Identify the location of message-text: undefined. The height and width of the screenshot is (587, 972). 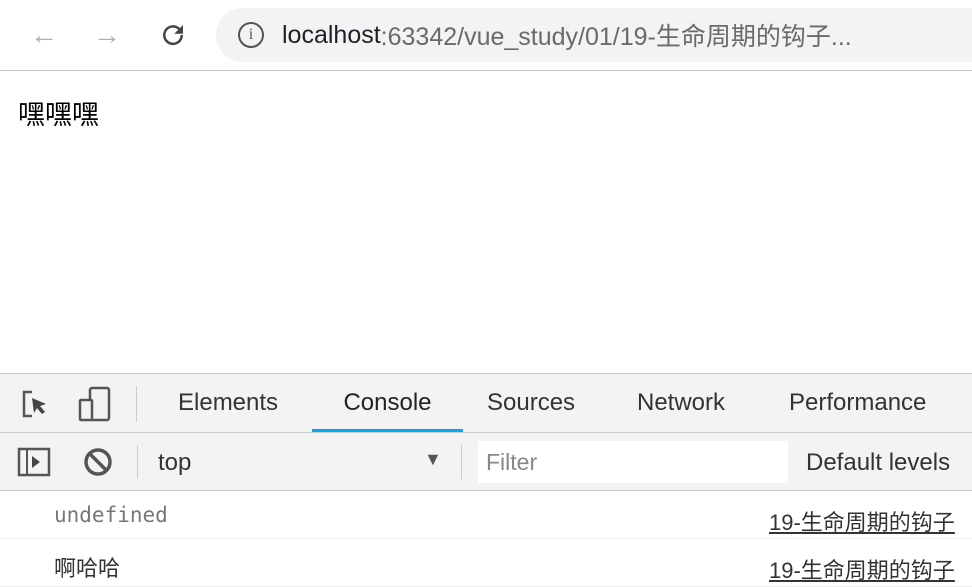
(111, 515).